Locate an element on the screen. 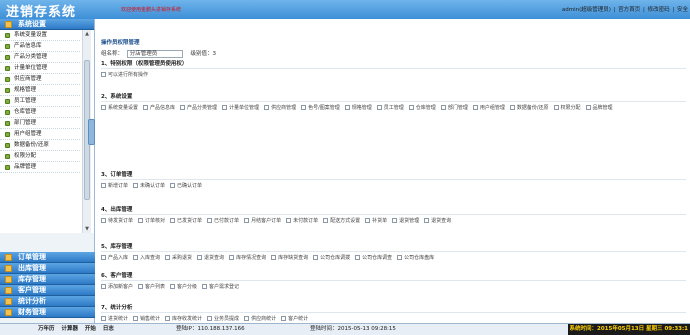 This screenshot has height=335, width=690. start-link: 开始 is located at coordinates (90, 329).